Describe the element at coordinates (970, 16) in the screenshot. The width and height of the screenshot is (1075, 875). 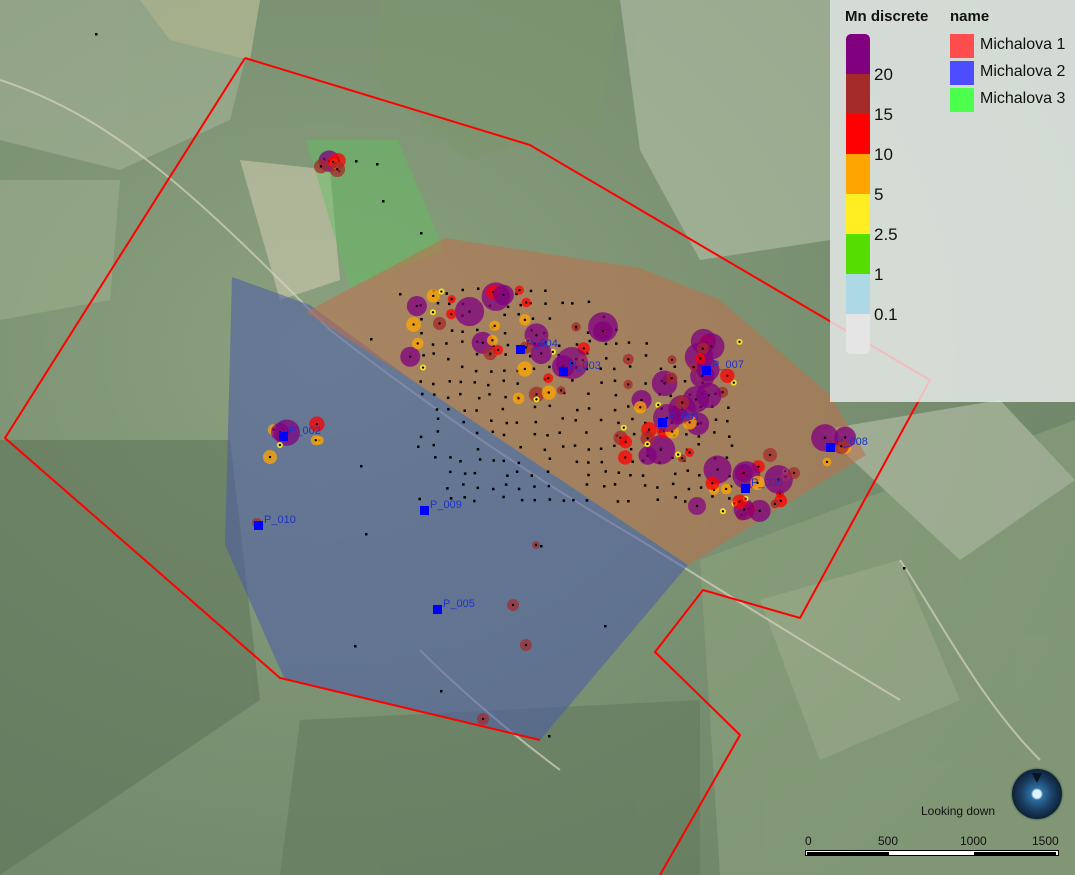
I see `name-legend-title: name` at that location.